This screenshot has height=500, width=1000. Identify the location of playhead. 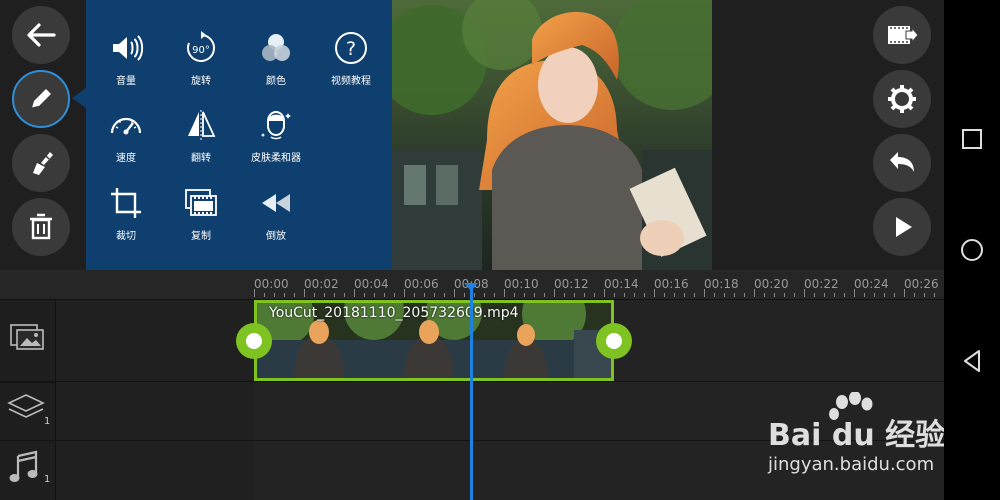
(471, 394).